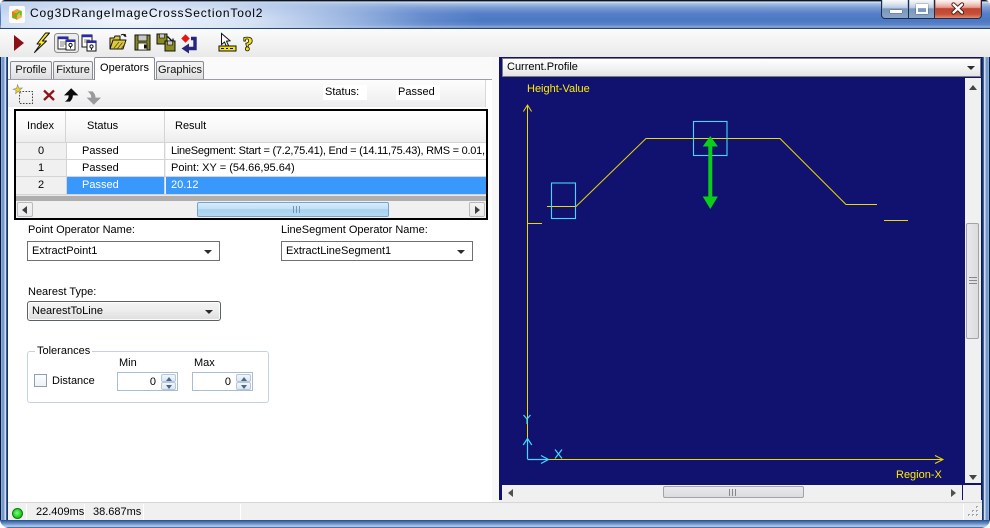 This screenshot has width=990, height=528. I want to click on svg-text: Height-Value, so click(558, 89).